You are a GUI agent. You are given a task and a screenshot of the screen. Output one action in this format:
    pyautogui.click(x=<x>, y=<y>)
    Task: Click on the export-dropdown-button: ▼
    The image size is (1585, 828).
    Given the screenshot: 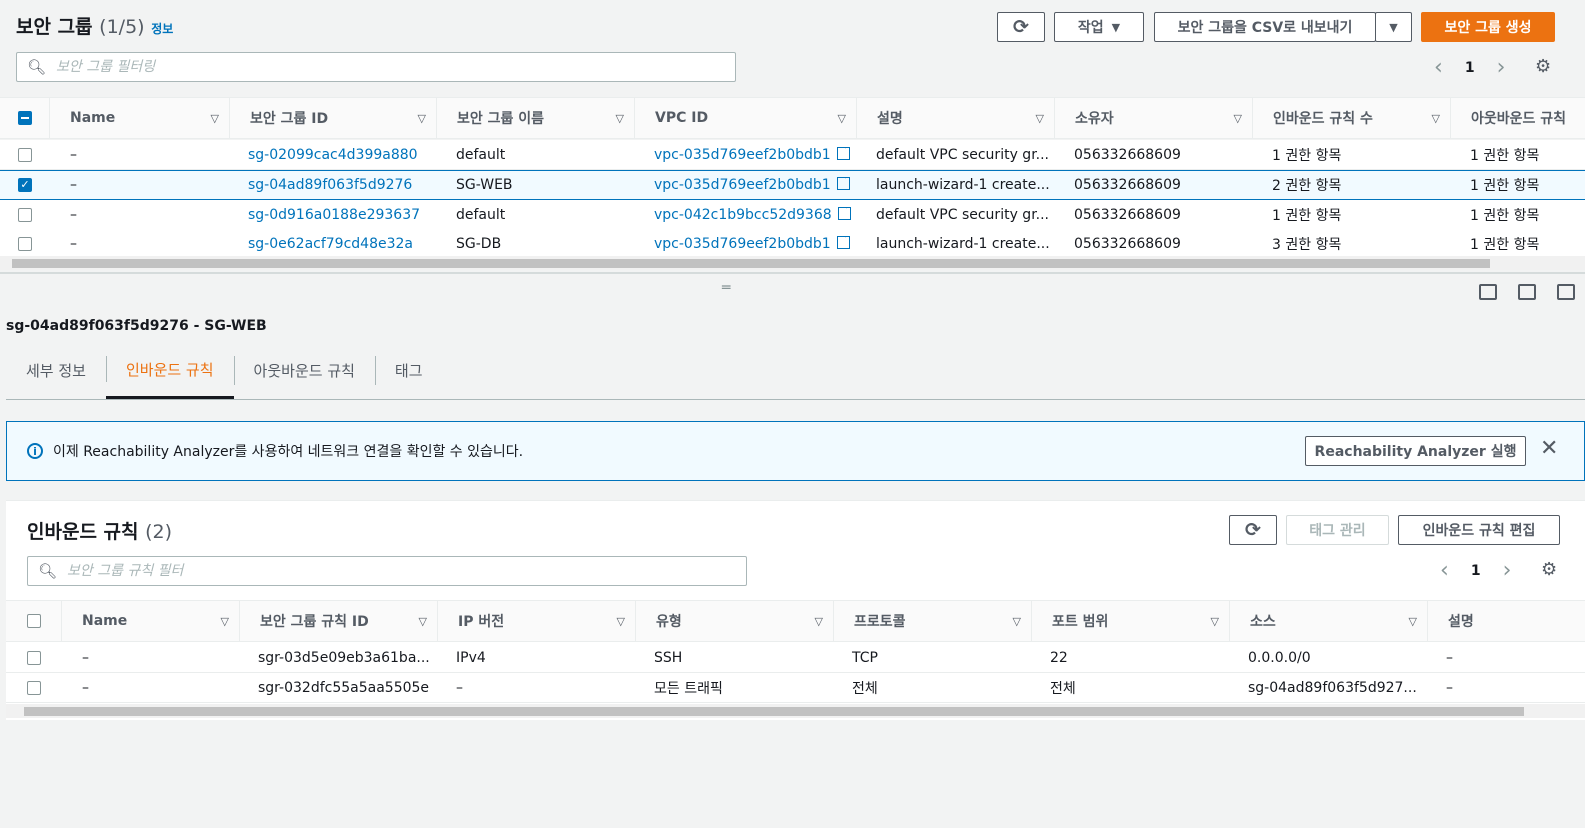 What is the action you would take?
    pyautogui.click(x=1393, y=27)
    